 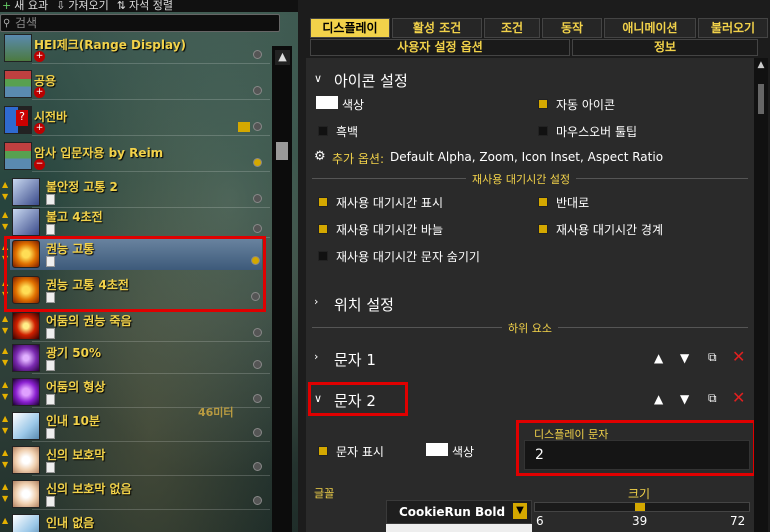 I want to click on tab-animations: 애니메이션, so click(x=650, y=28).